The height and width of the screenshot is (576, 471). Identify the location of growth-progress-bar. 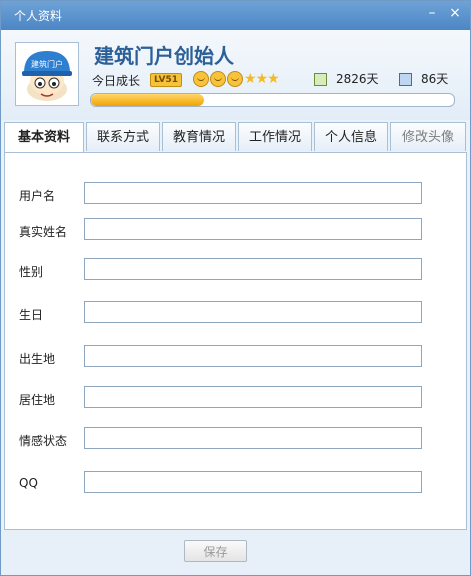
(272, 100).